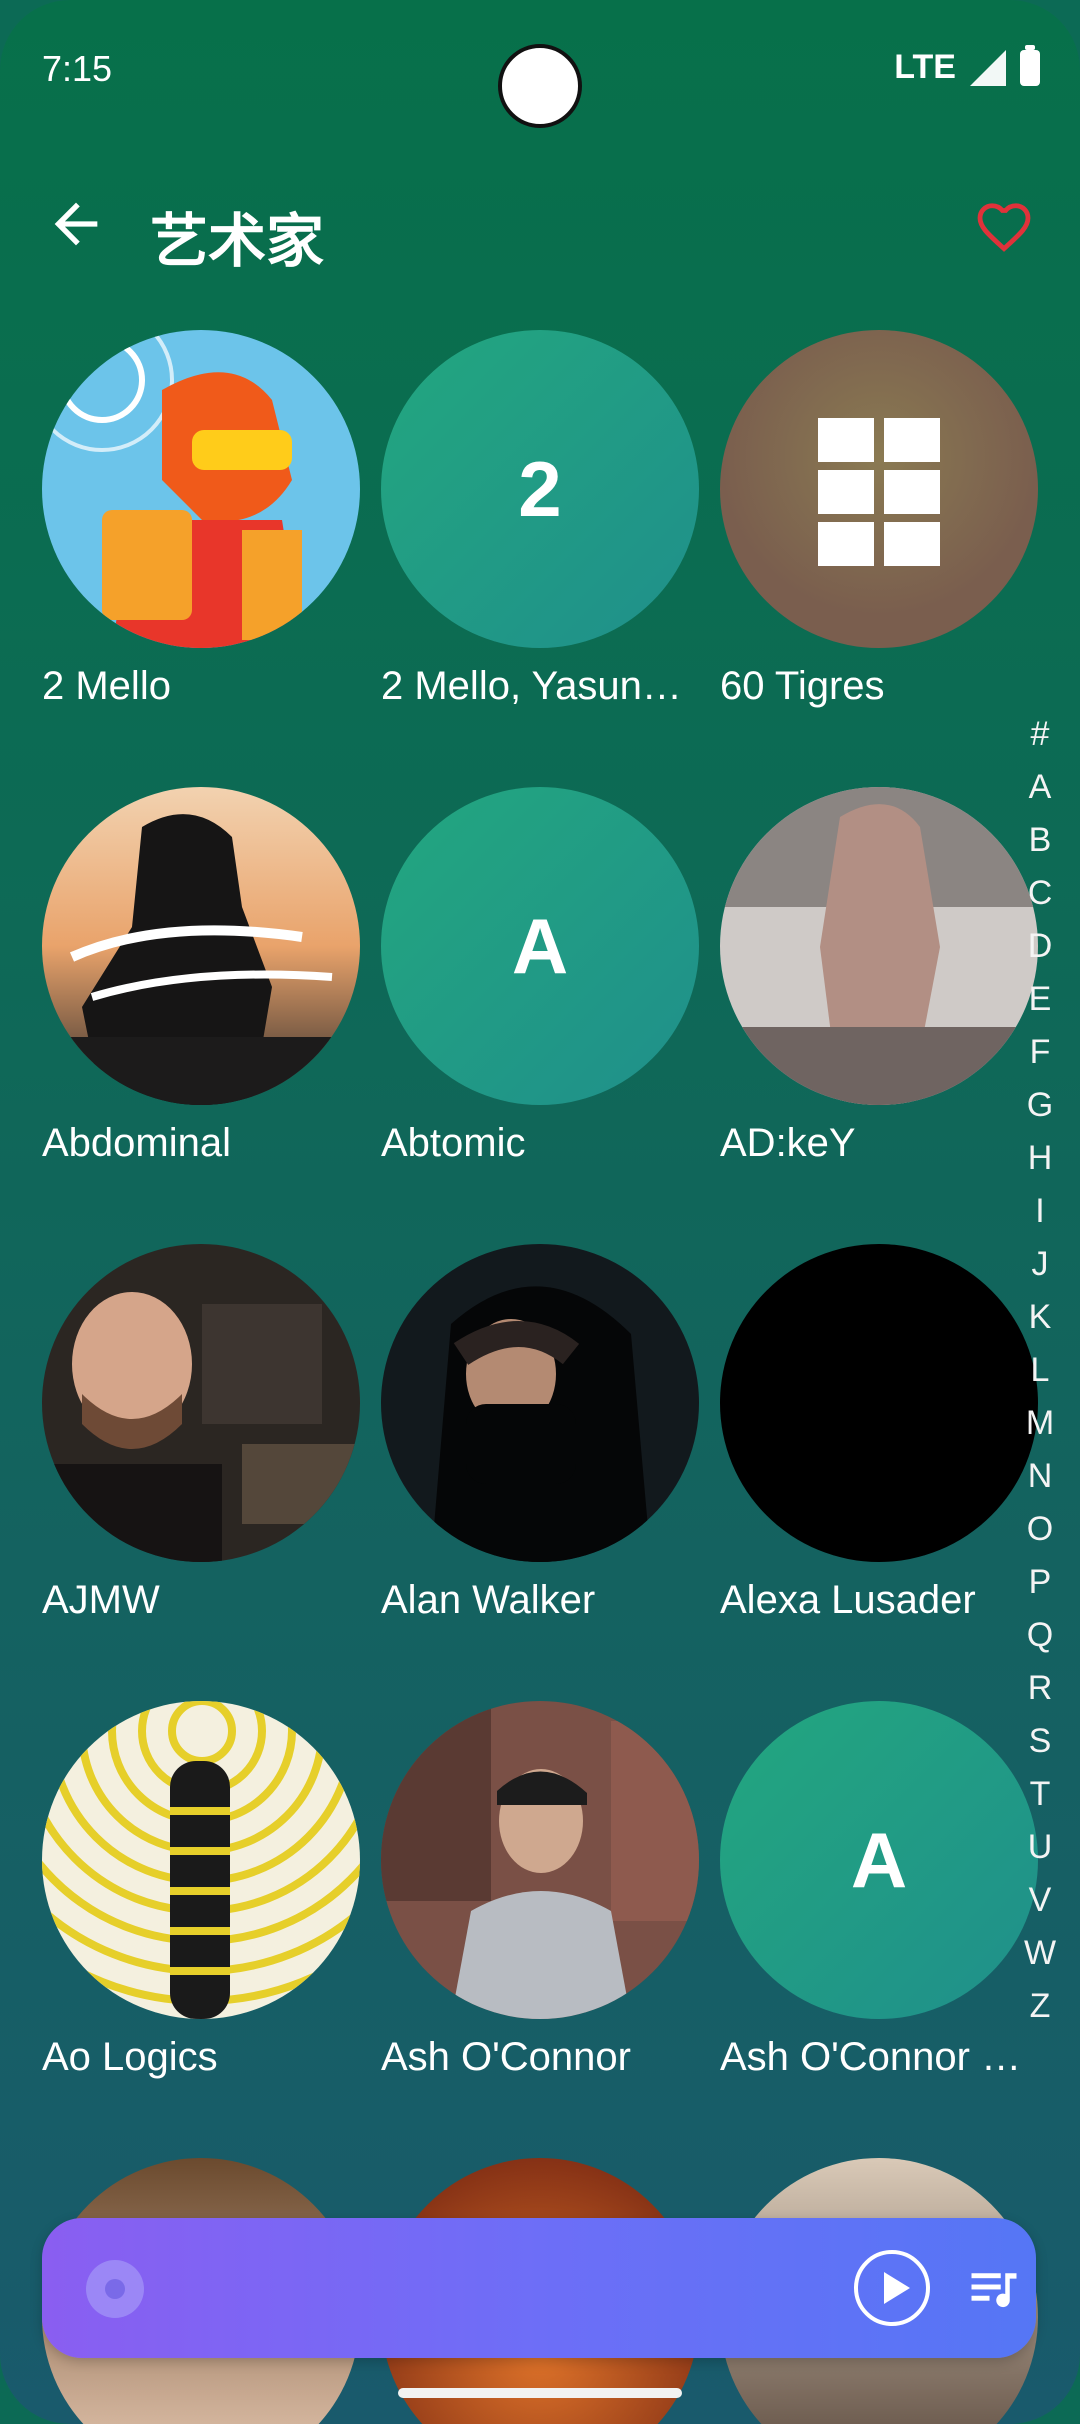 The image size is (1080, 2424). Describe the element at coordinates (1040, 1476) in the screenshot. I see `alphabet-letter: N` at that location.